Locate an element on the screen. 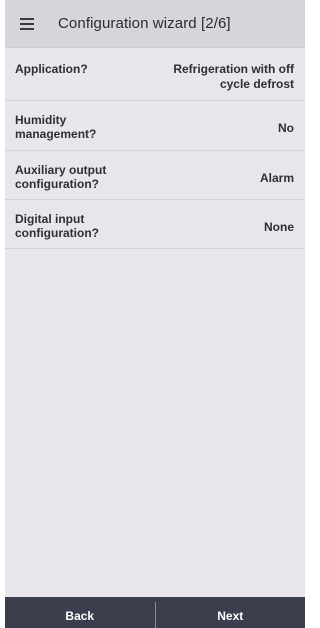  hamburger-menu-icon is located at coordinates (27, 24).